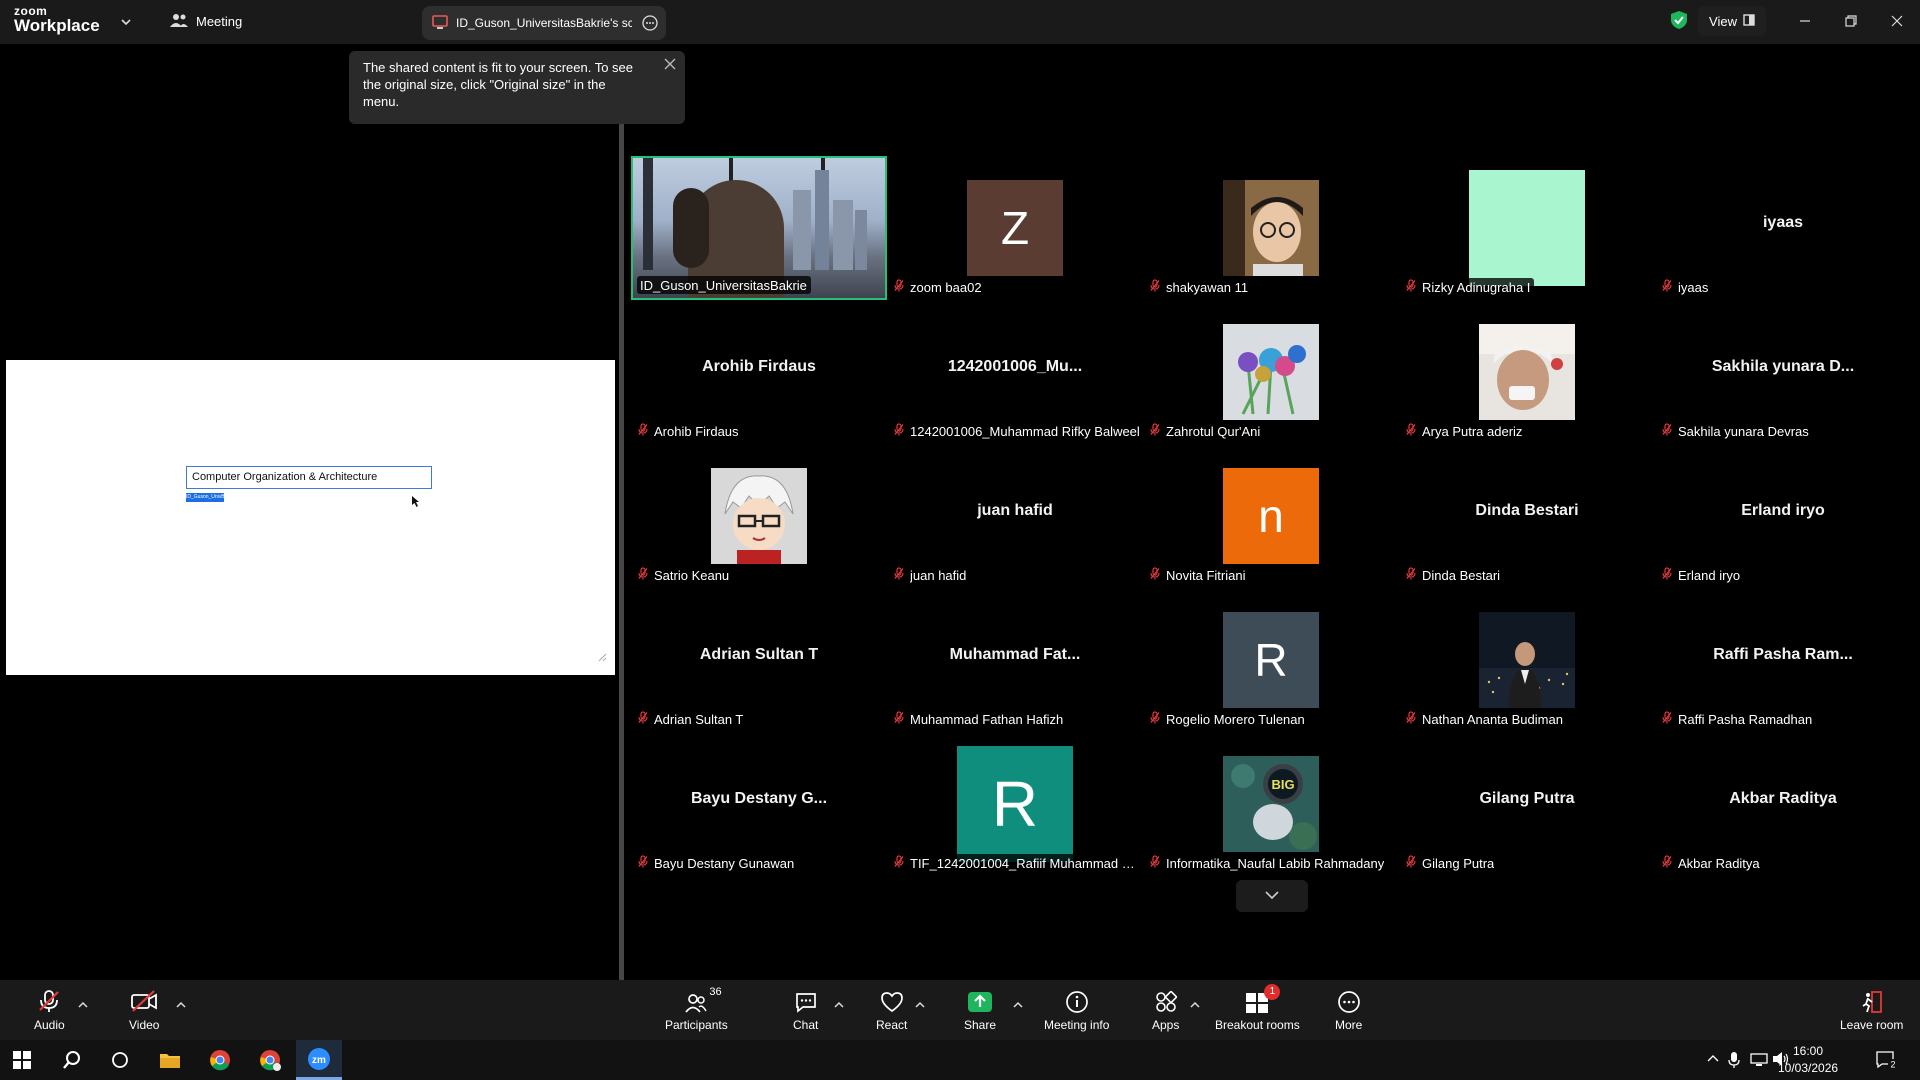  I want to click on view-button: View, so click(1732, 21).